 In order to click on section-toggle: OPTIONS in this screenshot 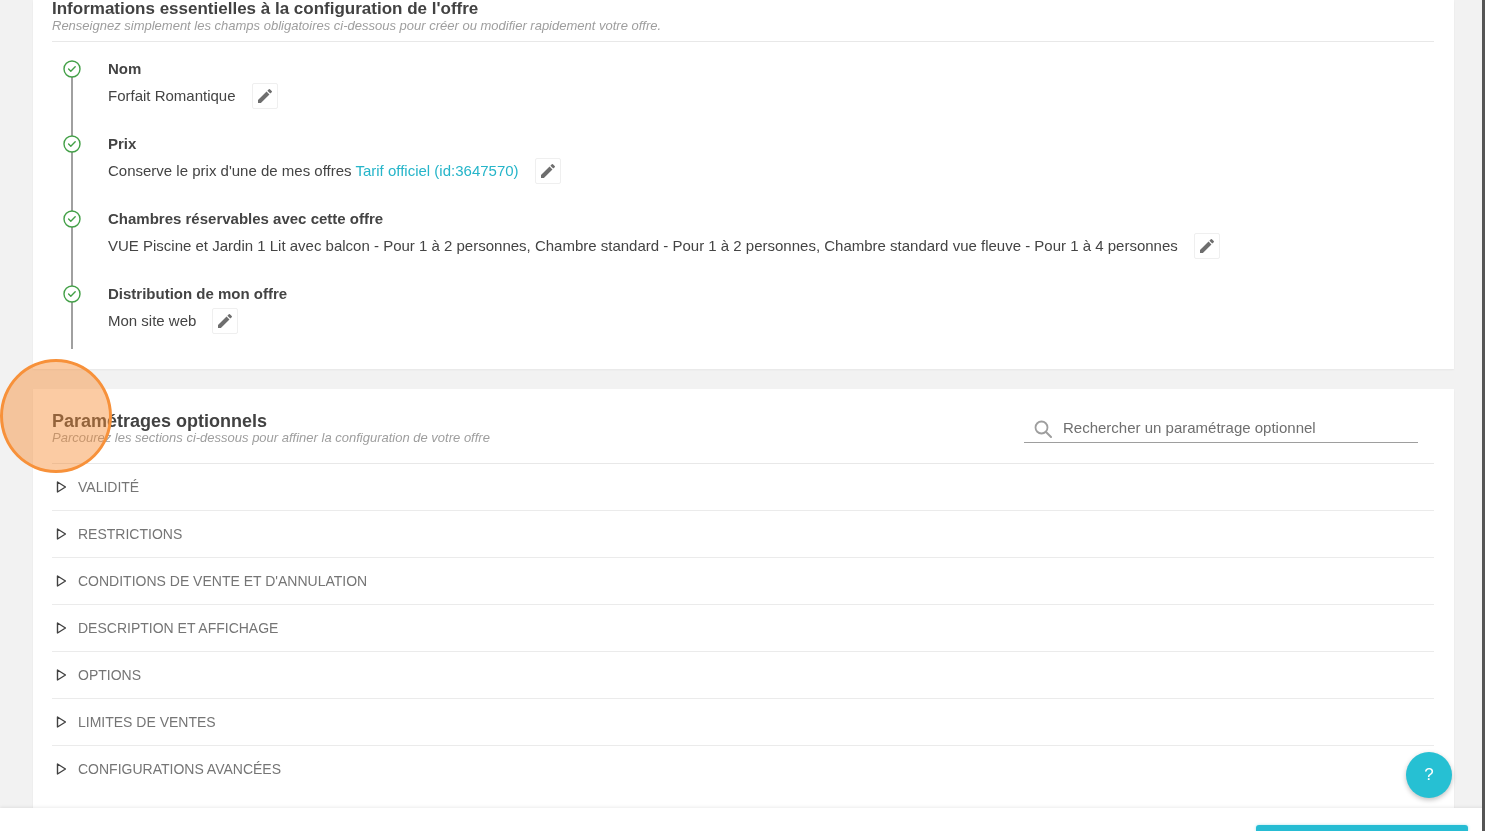, I will do `click(99, 675)`.